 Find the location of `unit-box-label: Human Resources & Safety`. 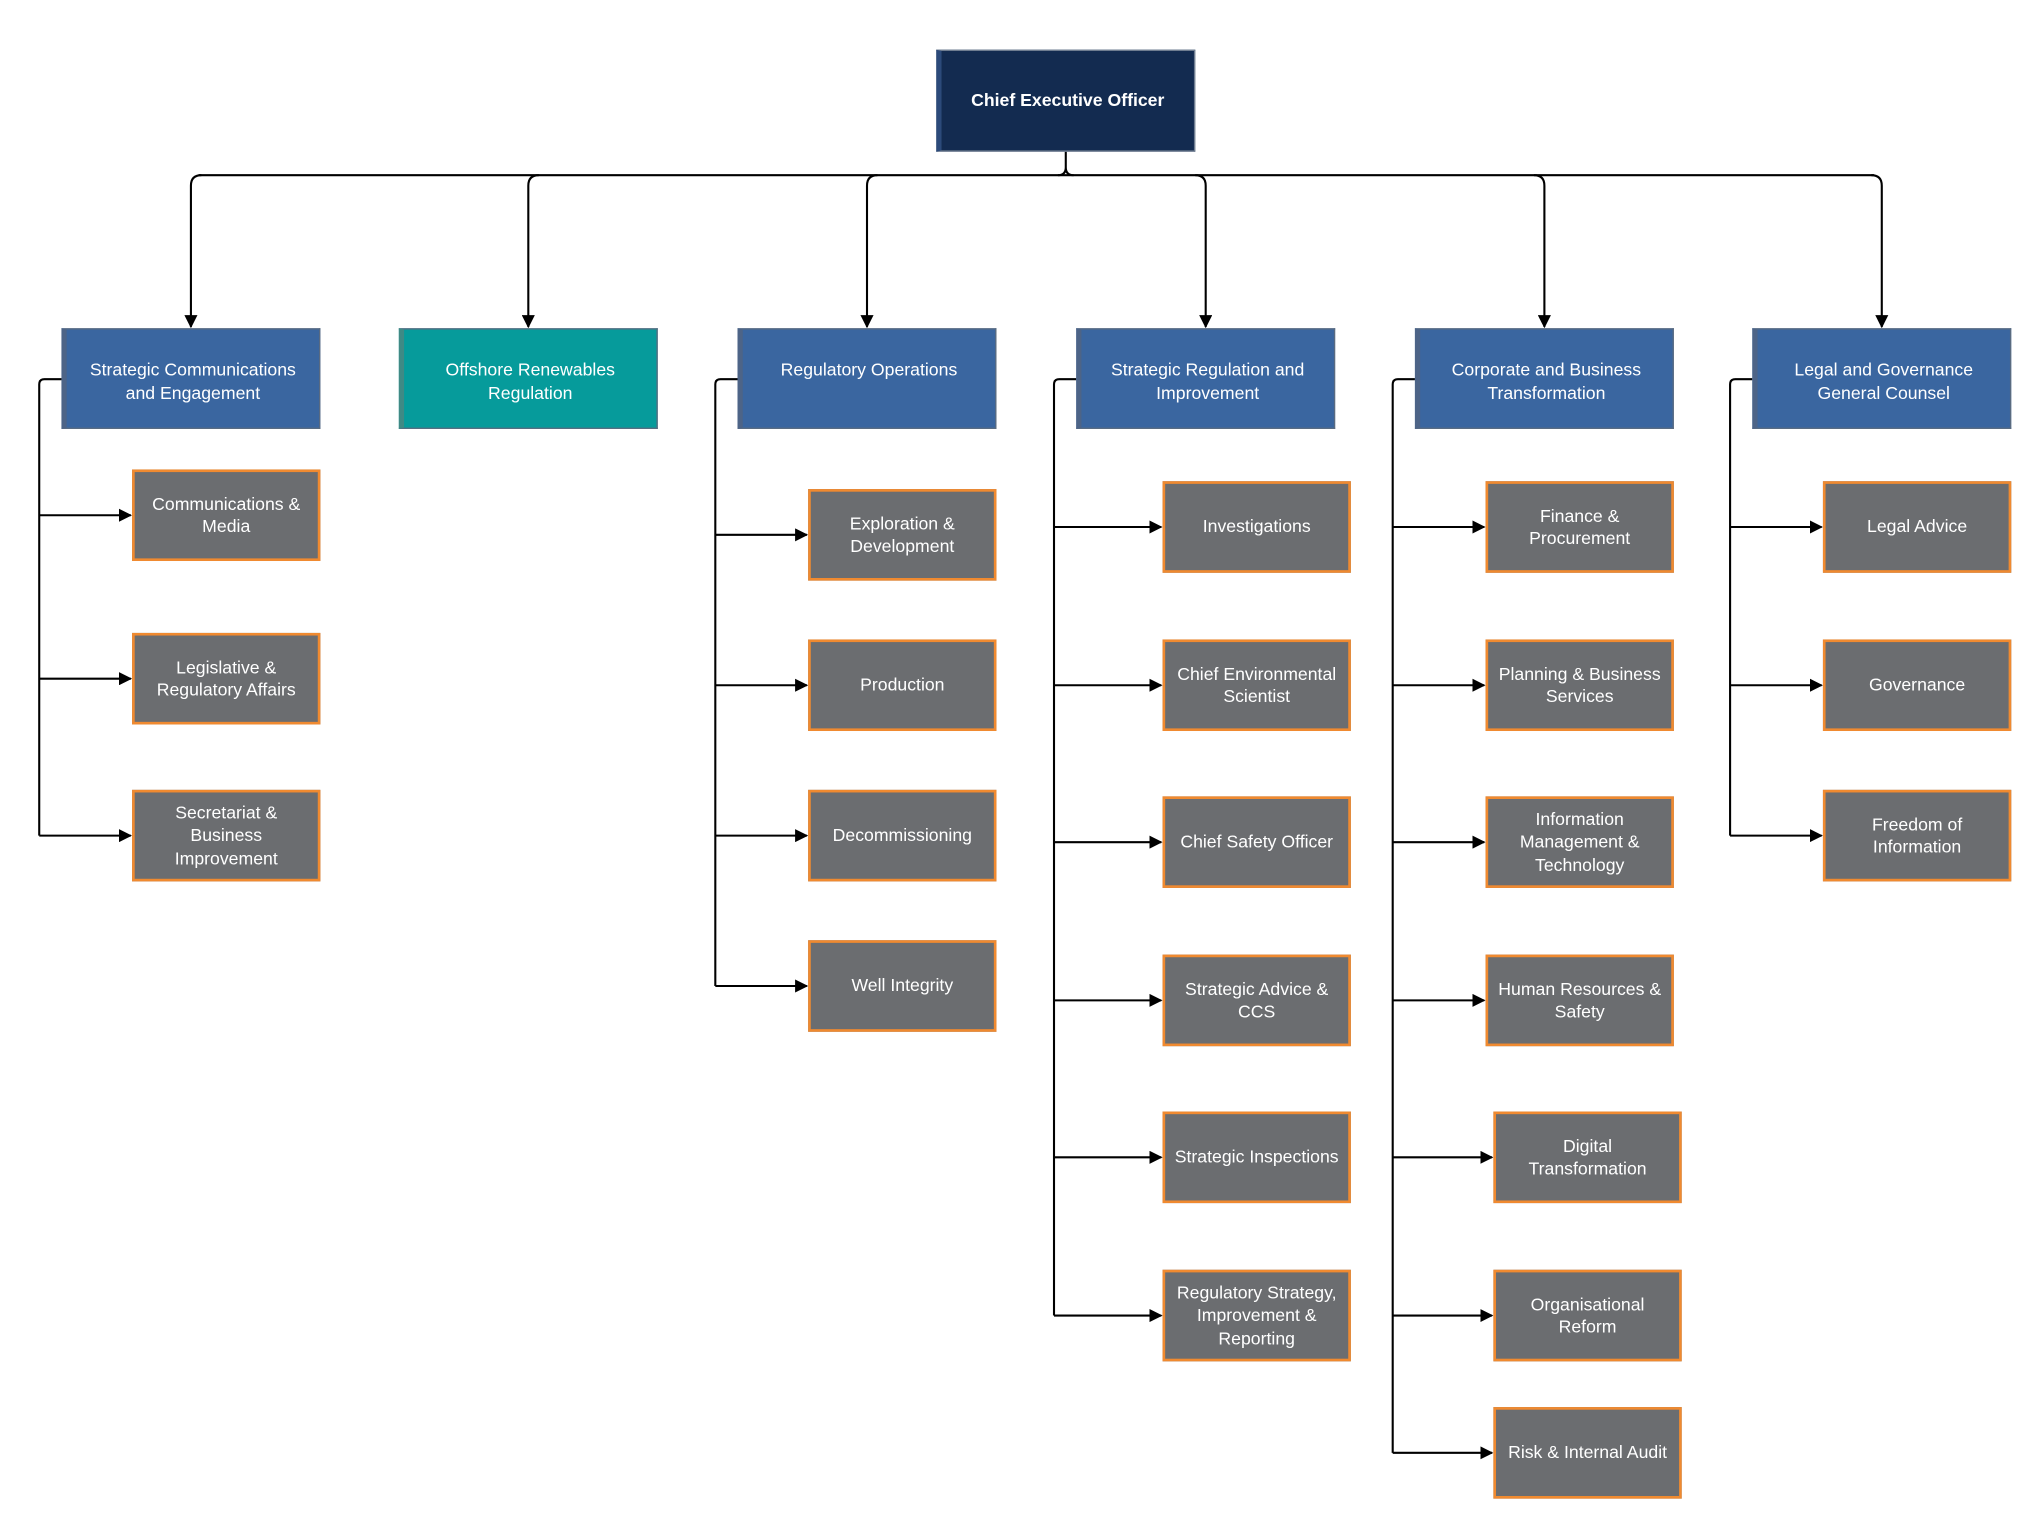

unit-box-label: Human Resources & Safety is located at coordinates (1580, 1000).